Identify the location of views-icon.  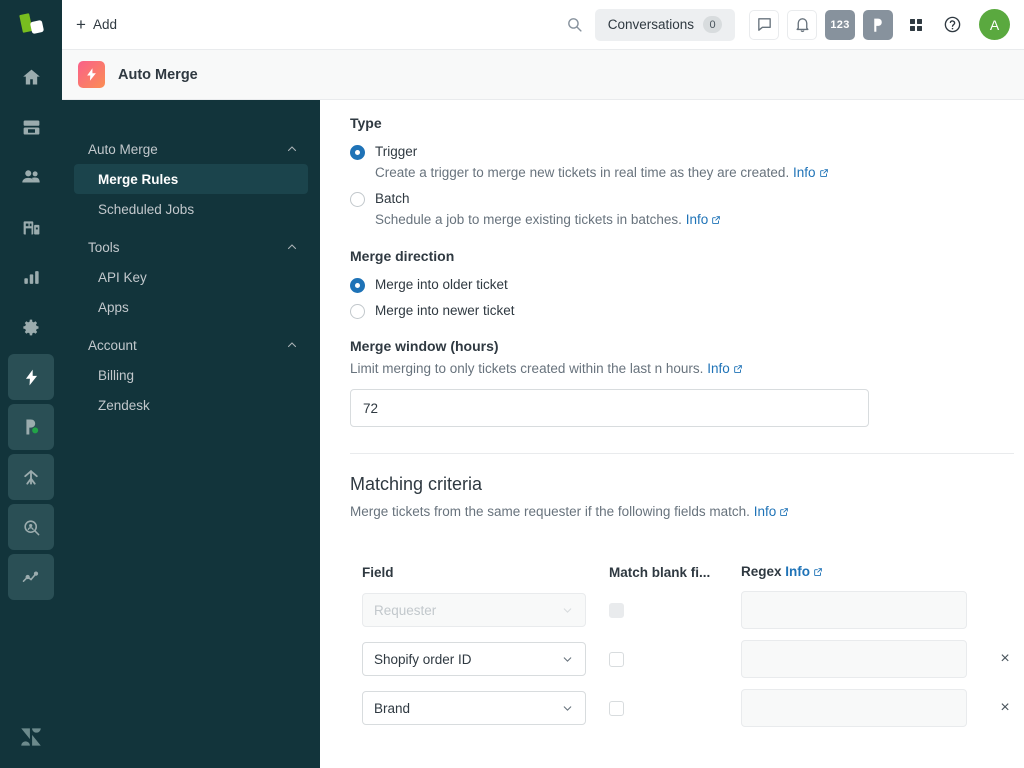
(31, 127).